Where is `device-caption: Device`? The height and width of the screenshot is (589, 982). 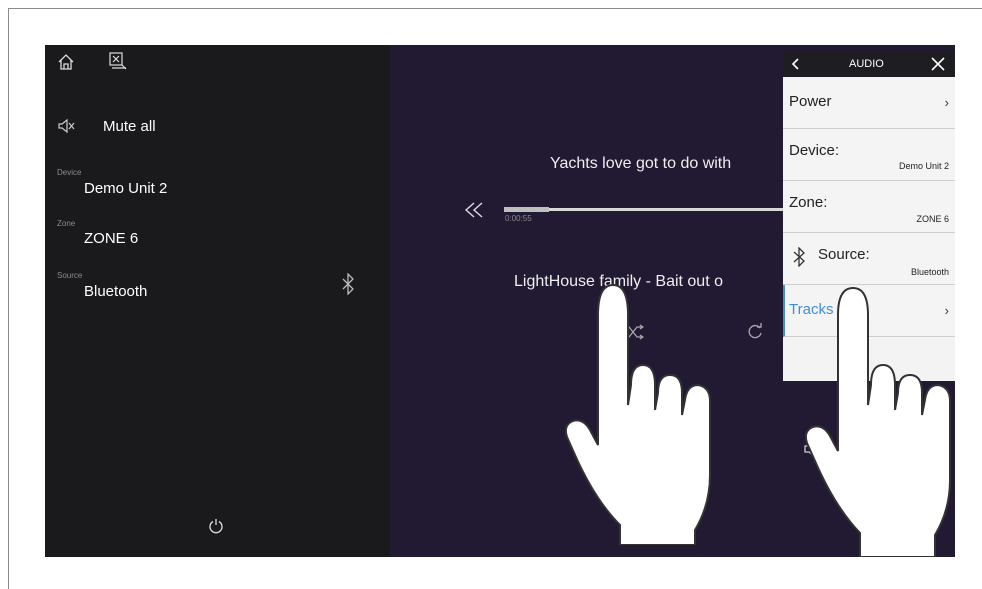
device-caption: Device is located at coordinates (69, 172).